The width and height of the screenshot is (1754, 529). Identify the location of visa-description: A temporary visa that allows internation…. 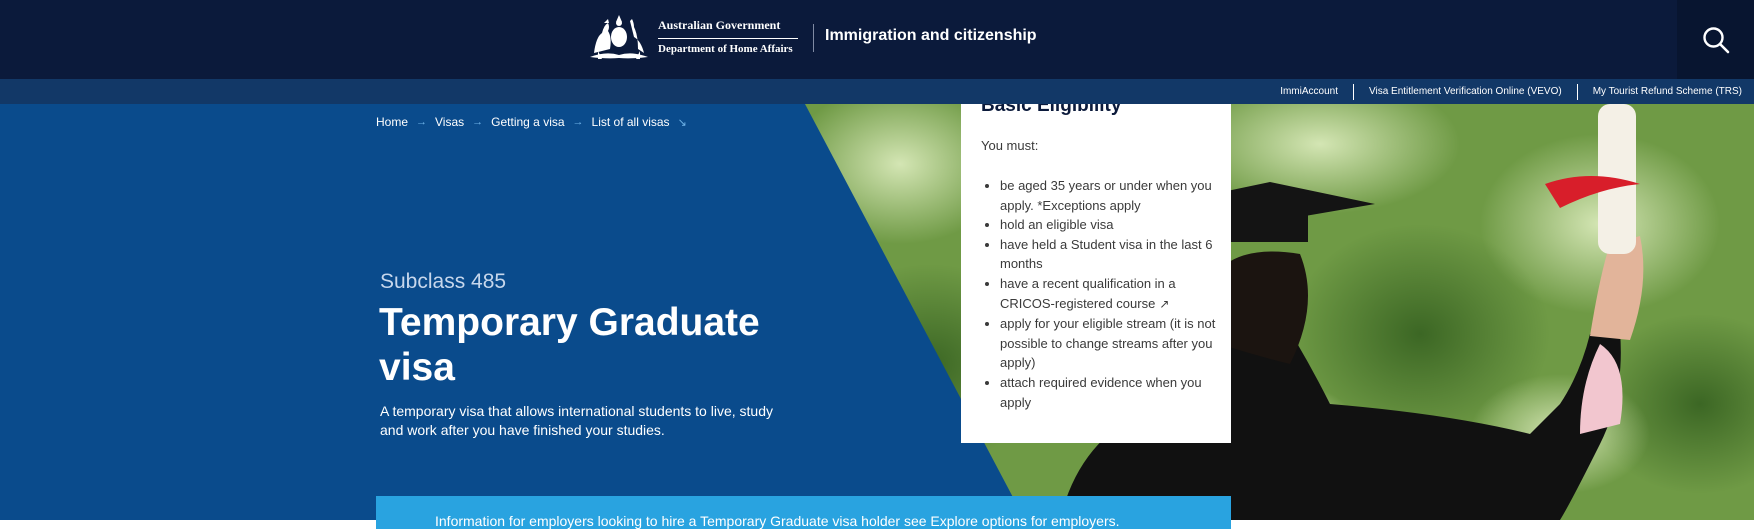
(576, 420).